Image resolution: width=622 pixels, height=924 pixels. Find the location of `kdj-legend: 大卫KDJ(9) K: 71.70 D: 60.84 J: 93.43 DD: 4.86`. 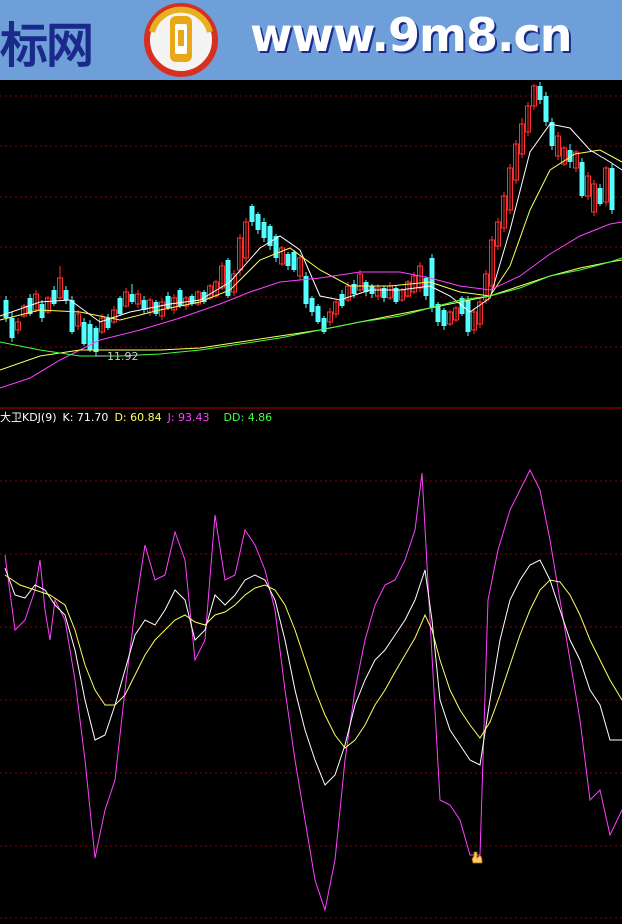

kdj-legend: 大卫KDJ(9) K: 71.70 D: 60.84 J: 93.43 DD: 4.86 is located at coordinates (139, 417).